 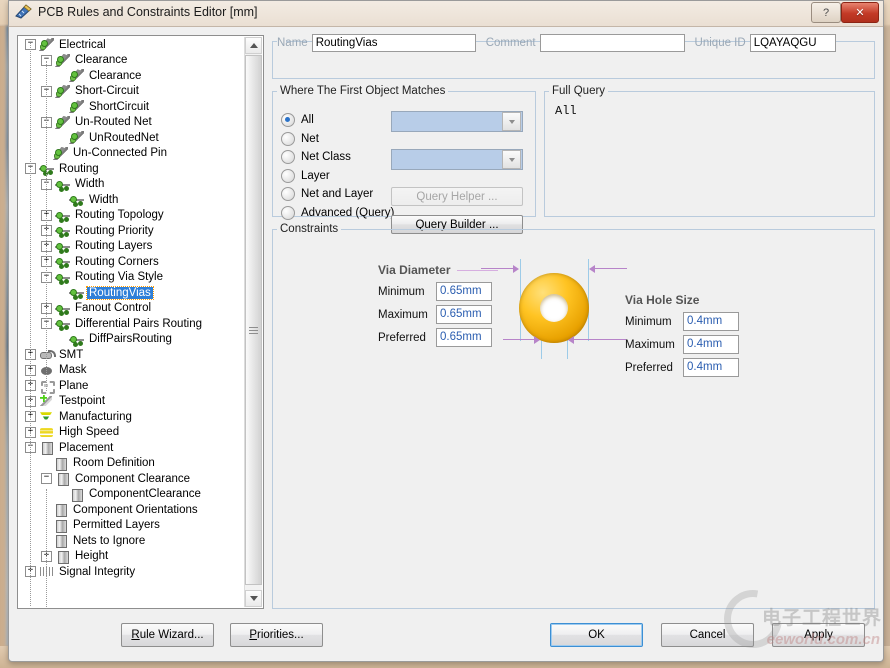 What do you see at coordinates (573, 56) in the screenshot?
I see `rule-header-group: Name Comment Unique ID` at bounding box center [573, 56].